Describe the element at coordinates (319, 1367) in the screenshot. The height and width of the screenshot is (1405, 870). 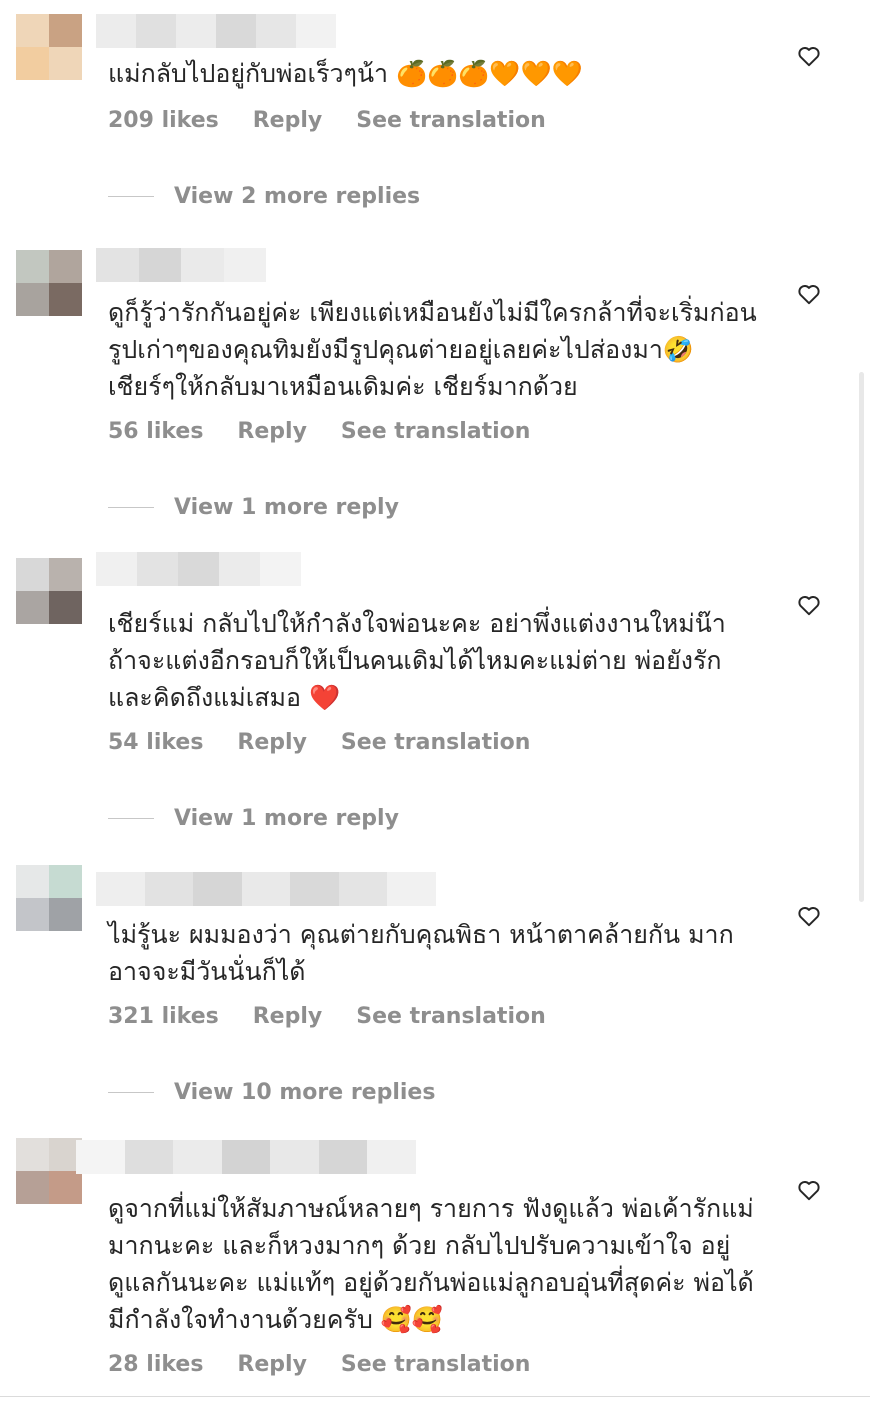
I see `comment-actions: 28 likes Reply See translation` at that location.